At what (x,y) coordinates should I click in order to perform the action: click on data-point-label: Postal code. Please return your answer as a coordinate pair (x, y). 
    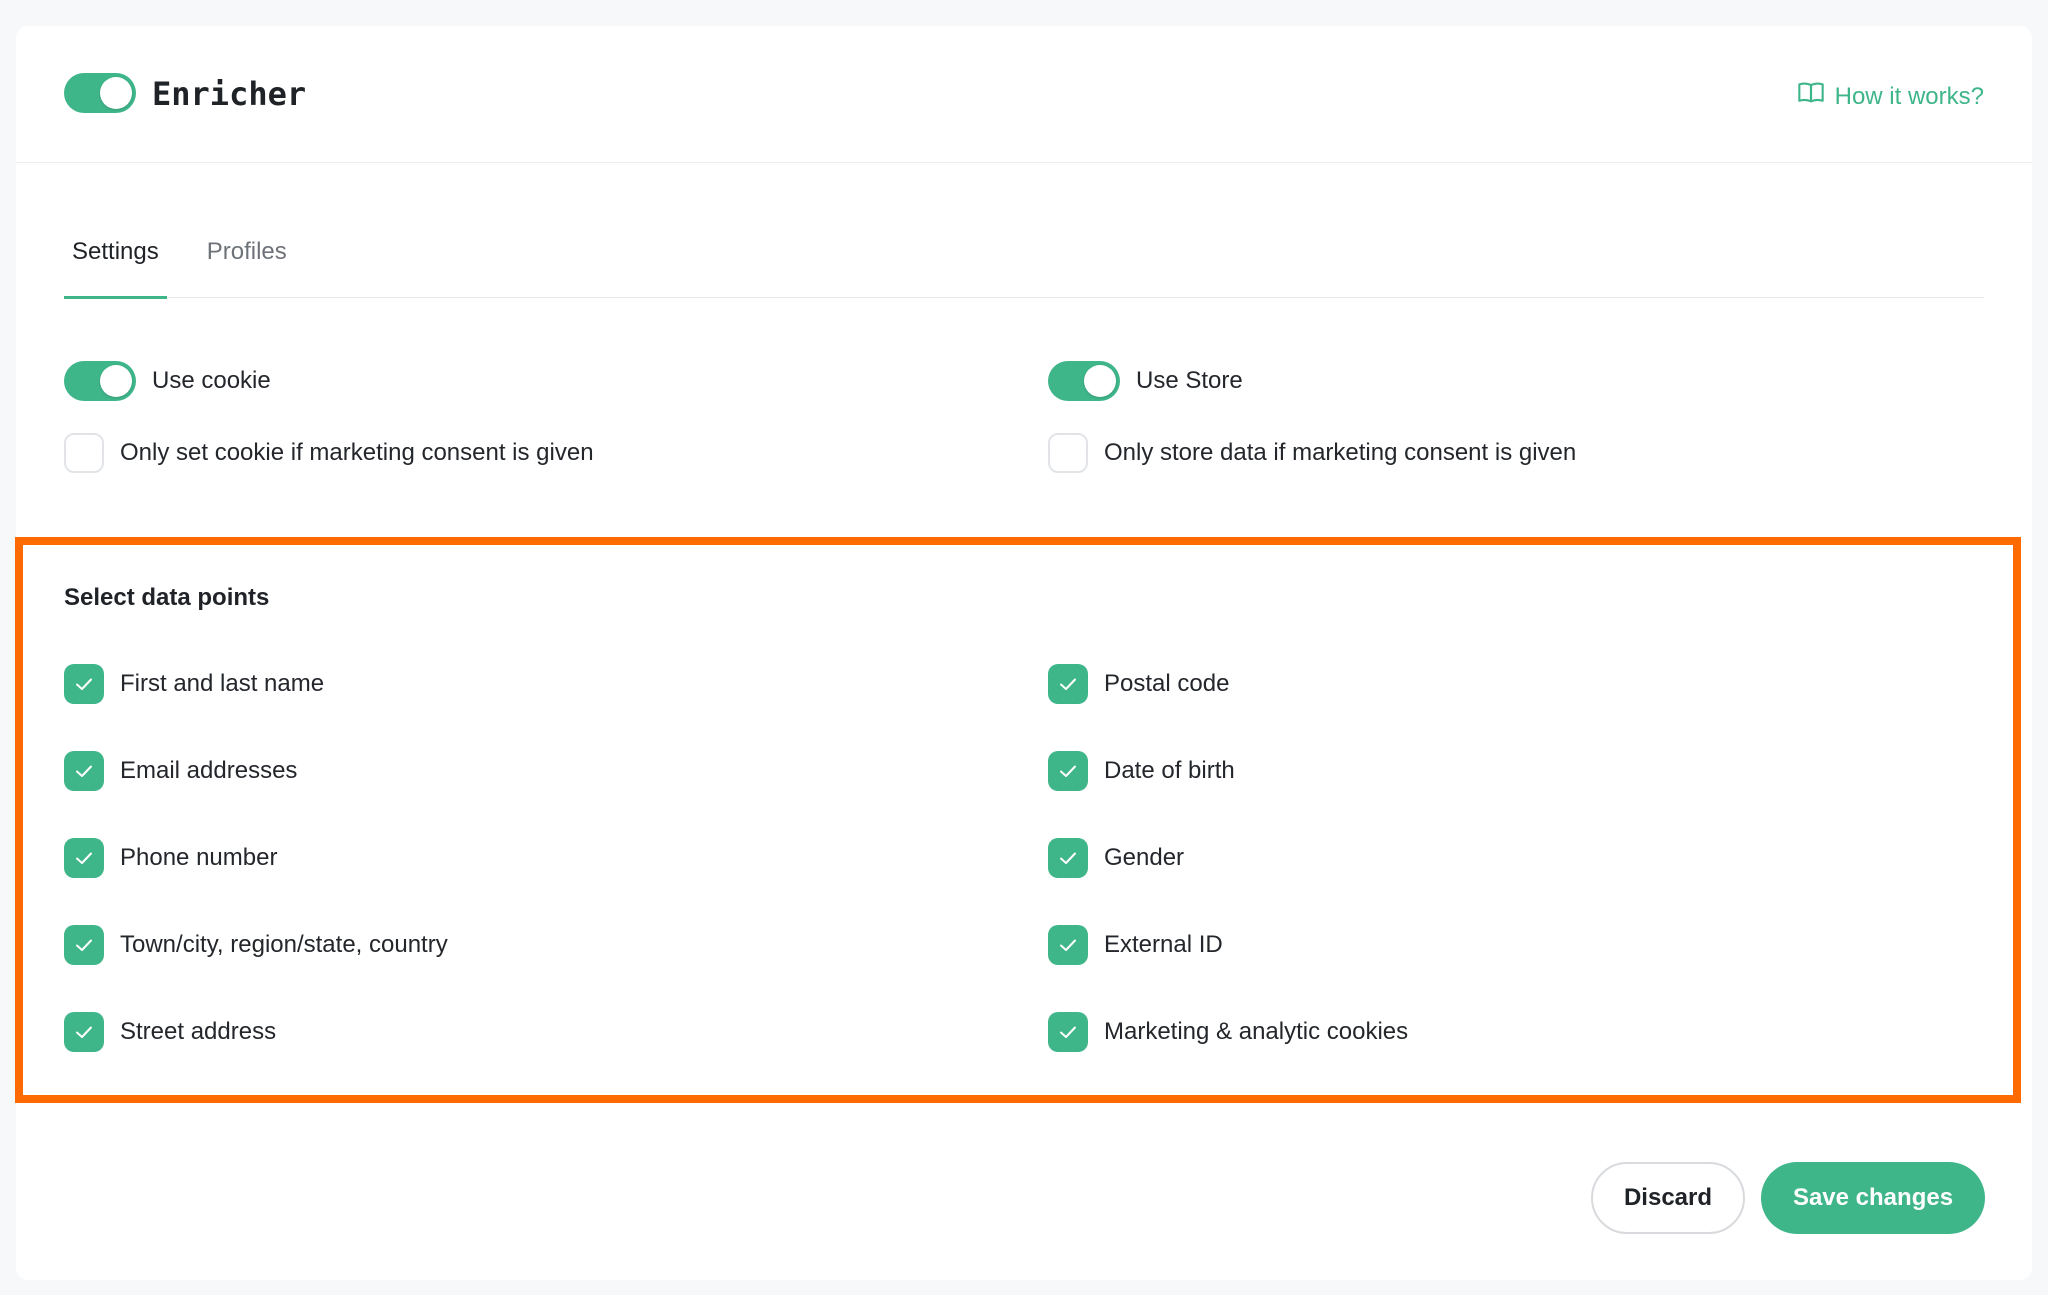
    Looking at the image, I should click on (1167, 683).